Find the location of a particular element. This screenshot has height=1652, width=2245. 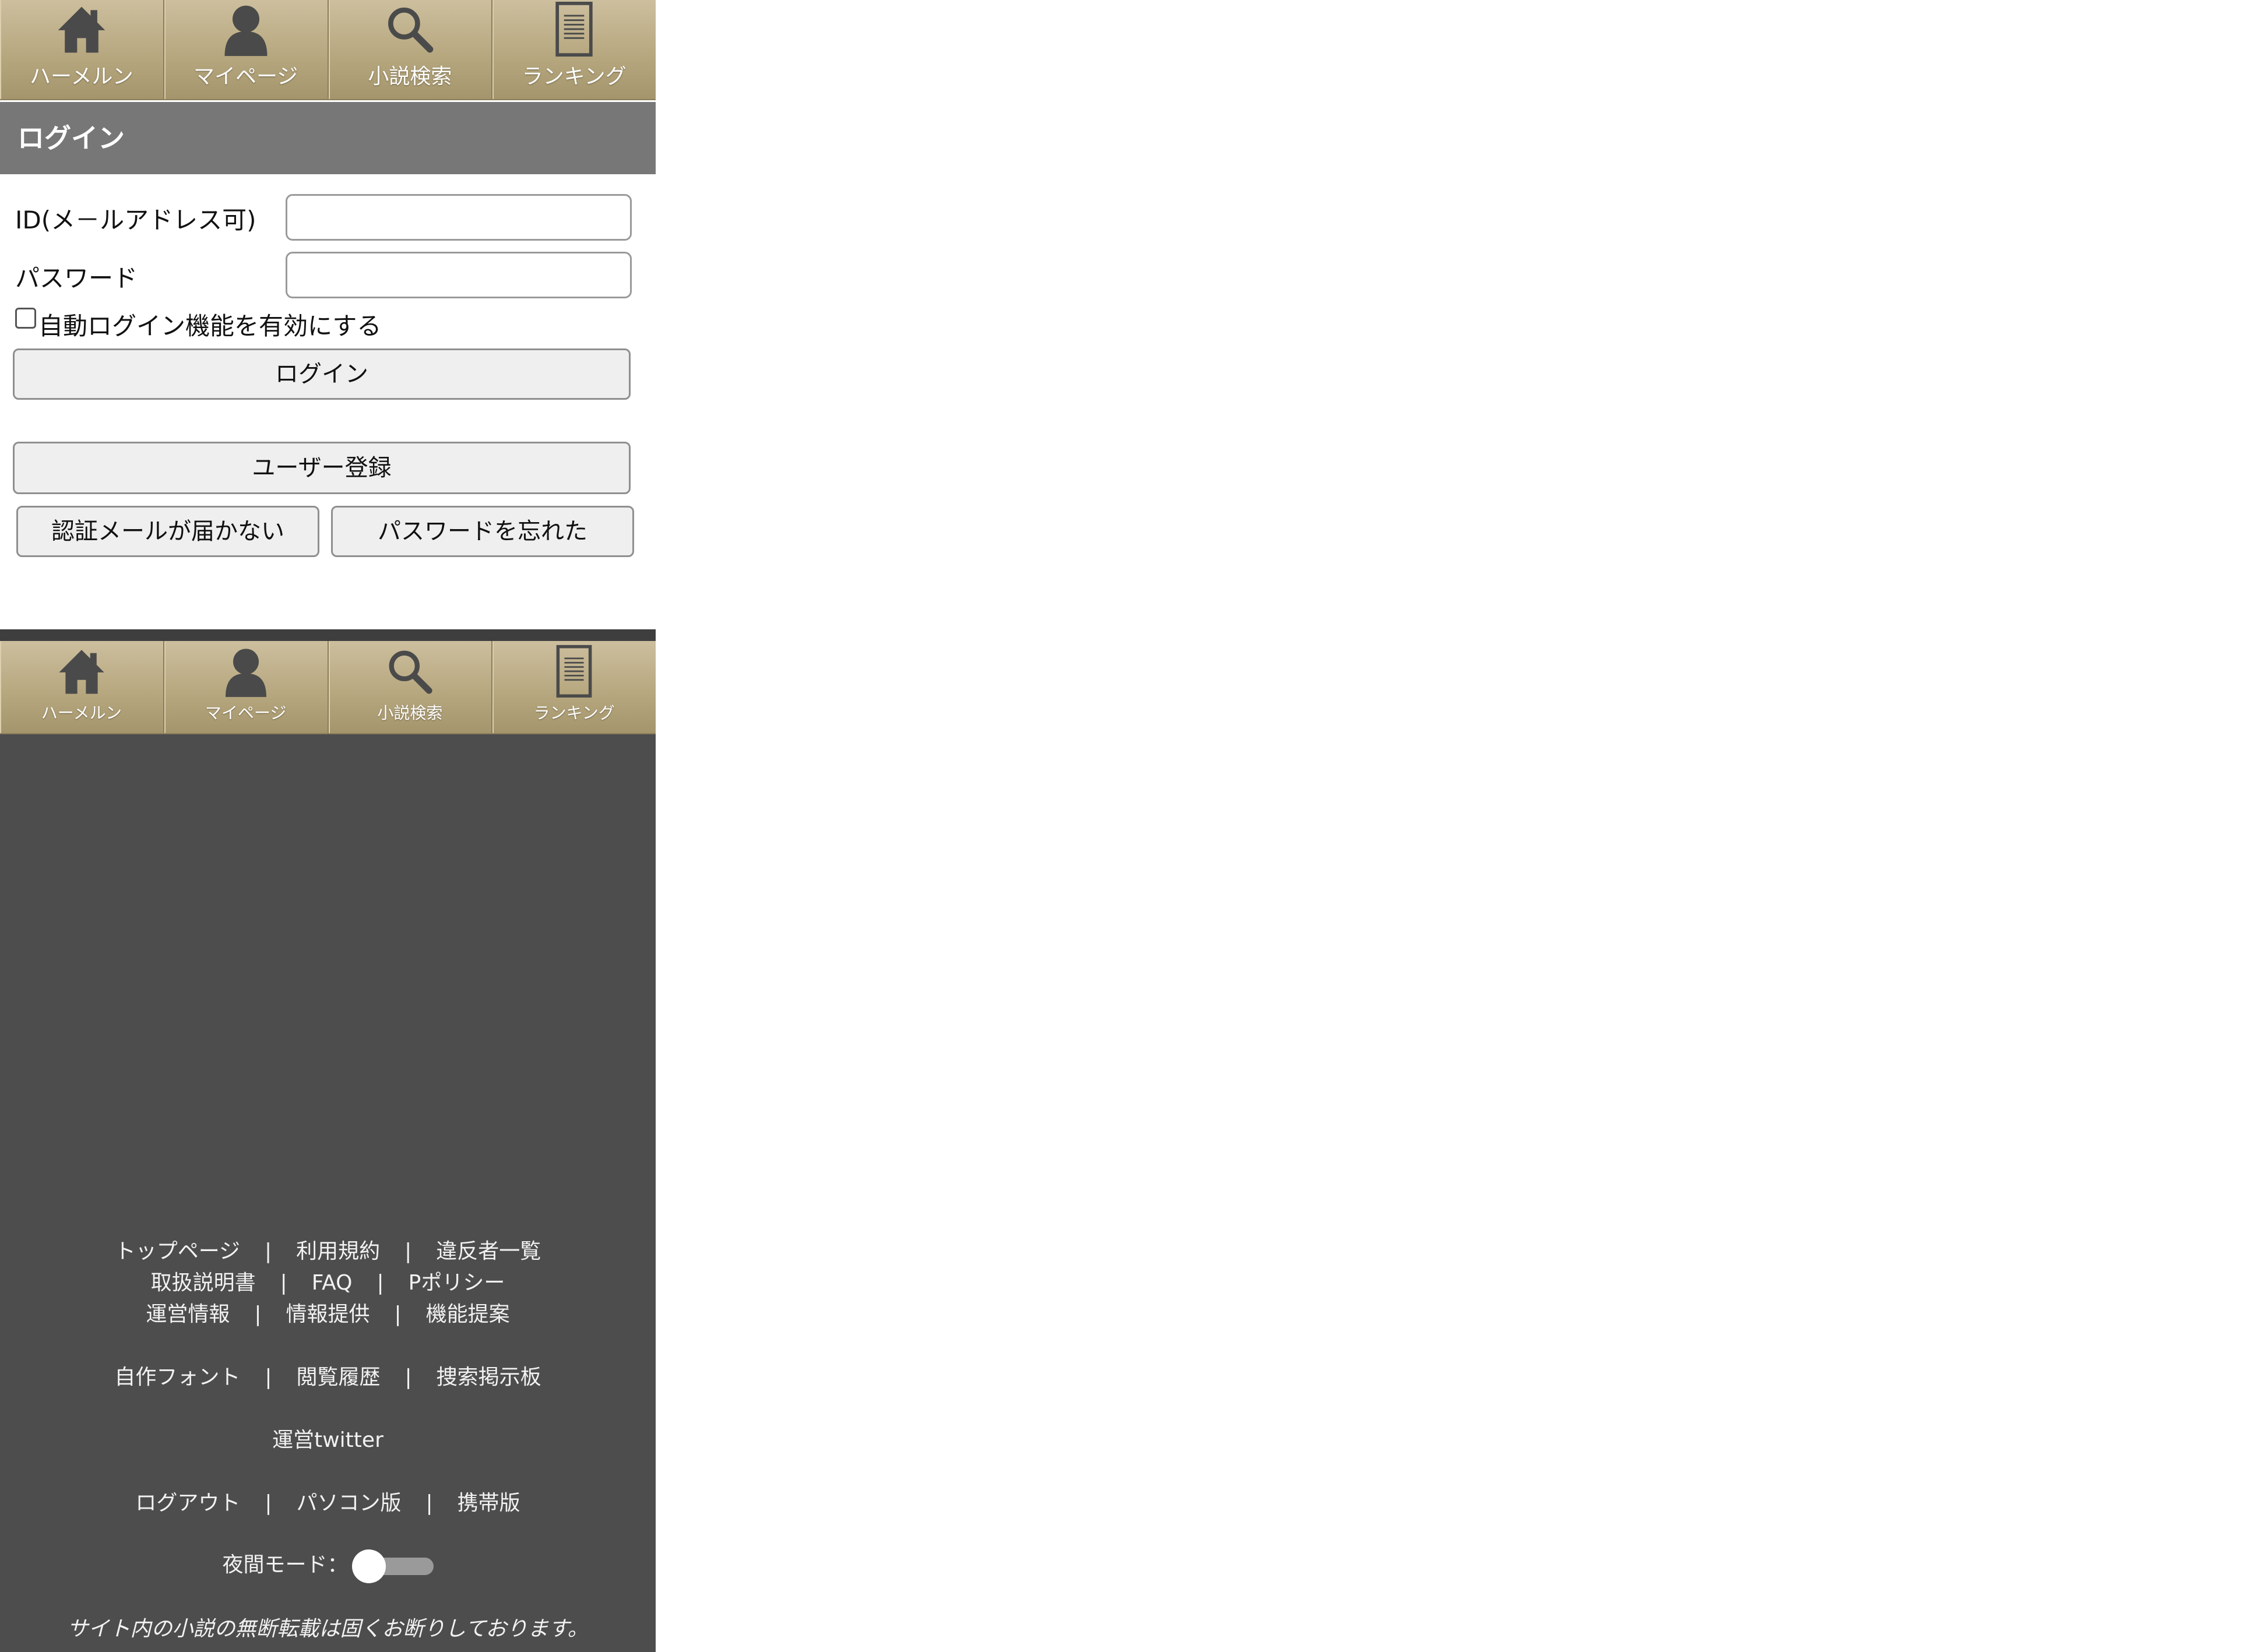

footer-links-row: 運営情報 | 情報提供 | 機能提案 is located at coordinates (328, 1312).